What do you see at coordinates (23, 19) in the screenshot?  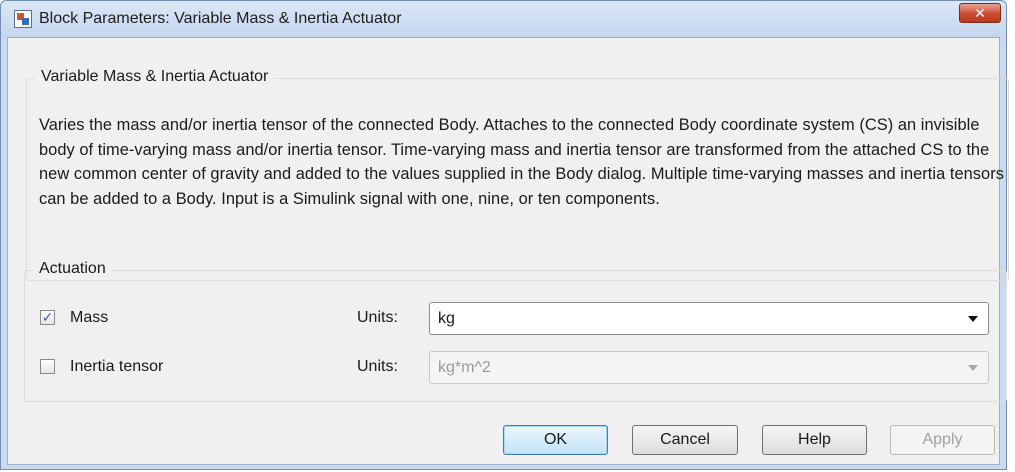 I see `simulink-block-icon` at bounding box center [23, 19].